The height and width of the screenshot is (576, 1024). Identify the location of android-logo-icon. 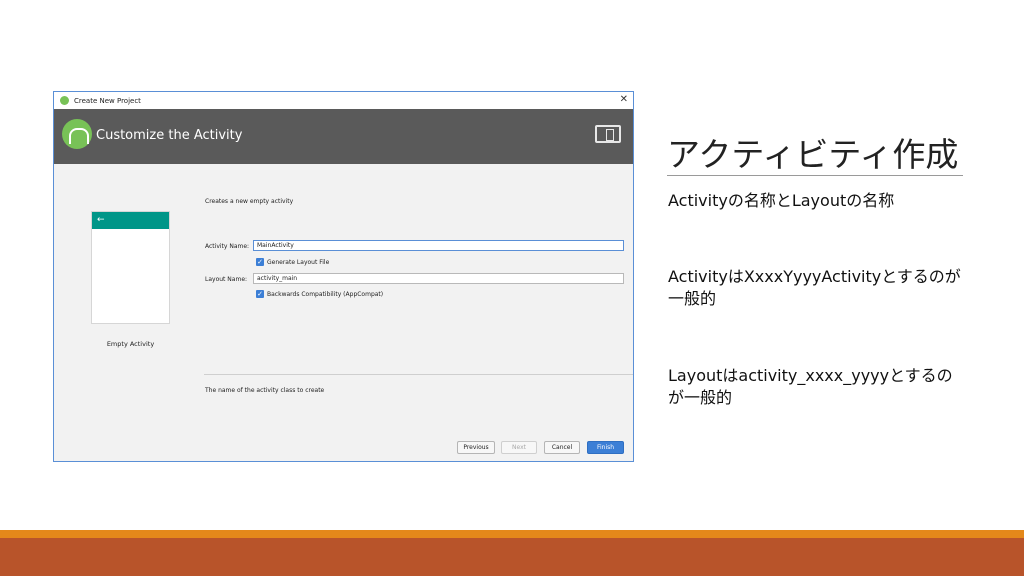
(77, 134).